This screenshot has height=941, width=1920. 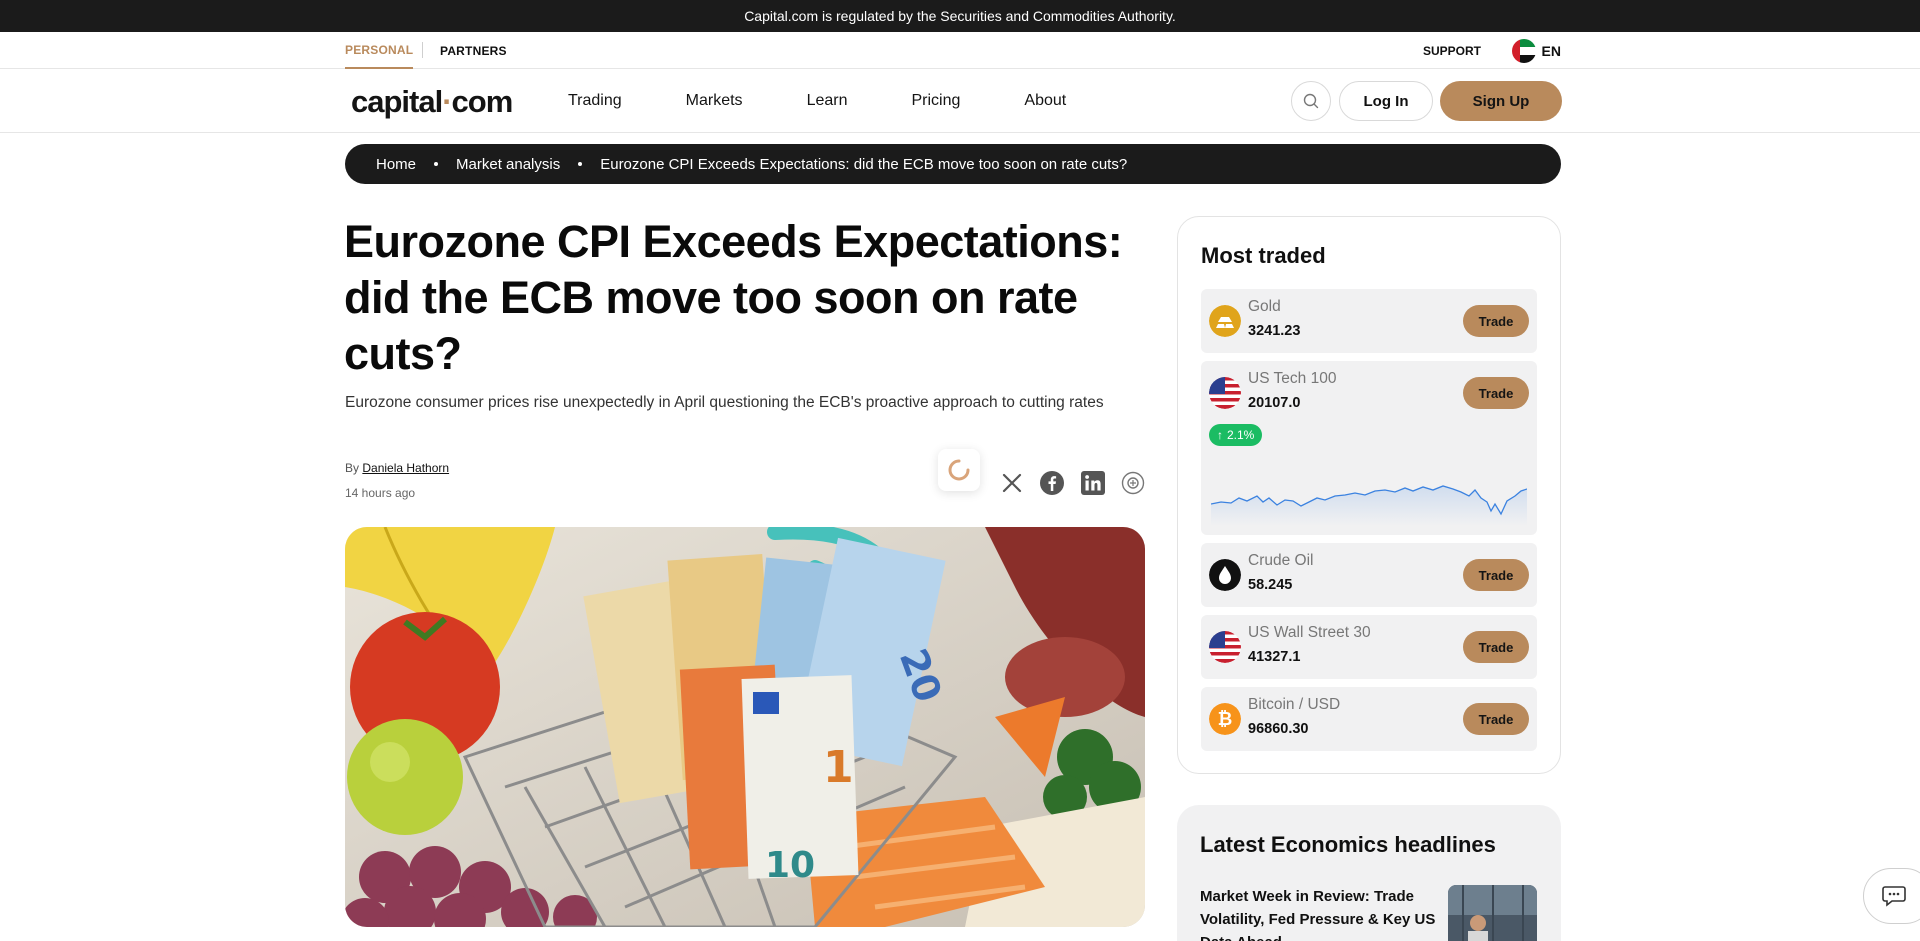 I want to click on share-copy-link-button, so click(x=1133, y=483).